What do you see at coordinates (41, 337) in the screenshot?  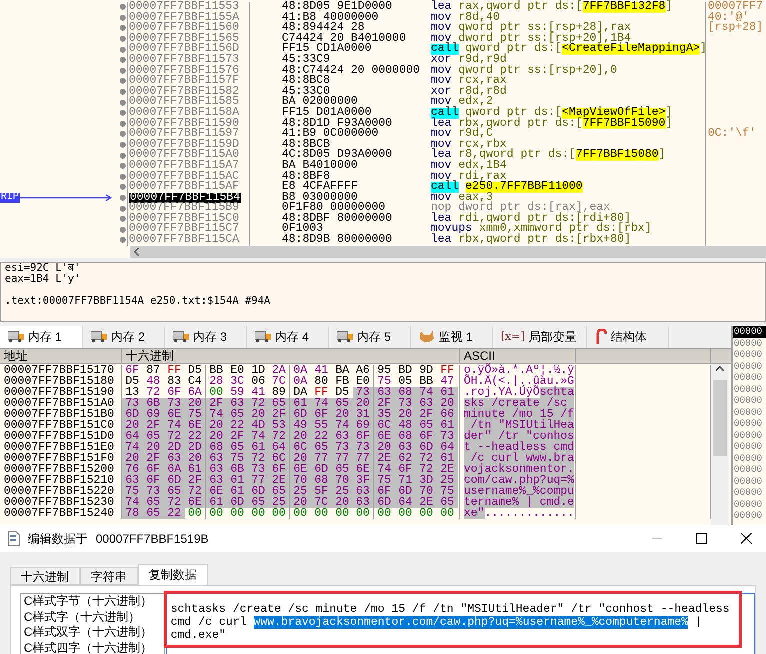 I see `memory-tab: 内存 1` at bounding box center [41, 337].